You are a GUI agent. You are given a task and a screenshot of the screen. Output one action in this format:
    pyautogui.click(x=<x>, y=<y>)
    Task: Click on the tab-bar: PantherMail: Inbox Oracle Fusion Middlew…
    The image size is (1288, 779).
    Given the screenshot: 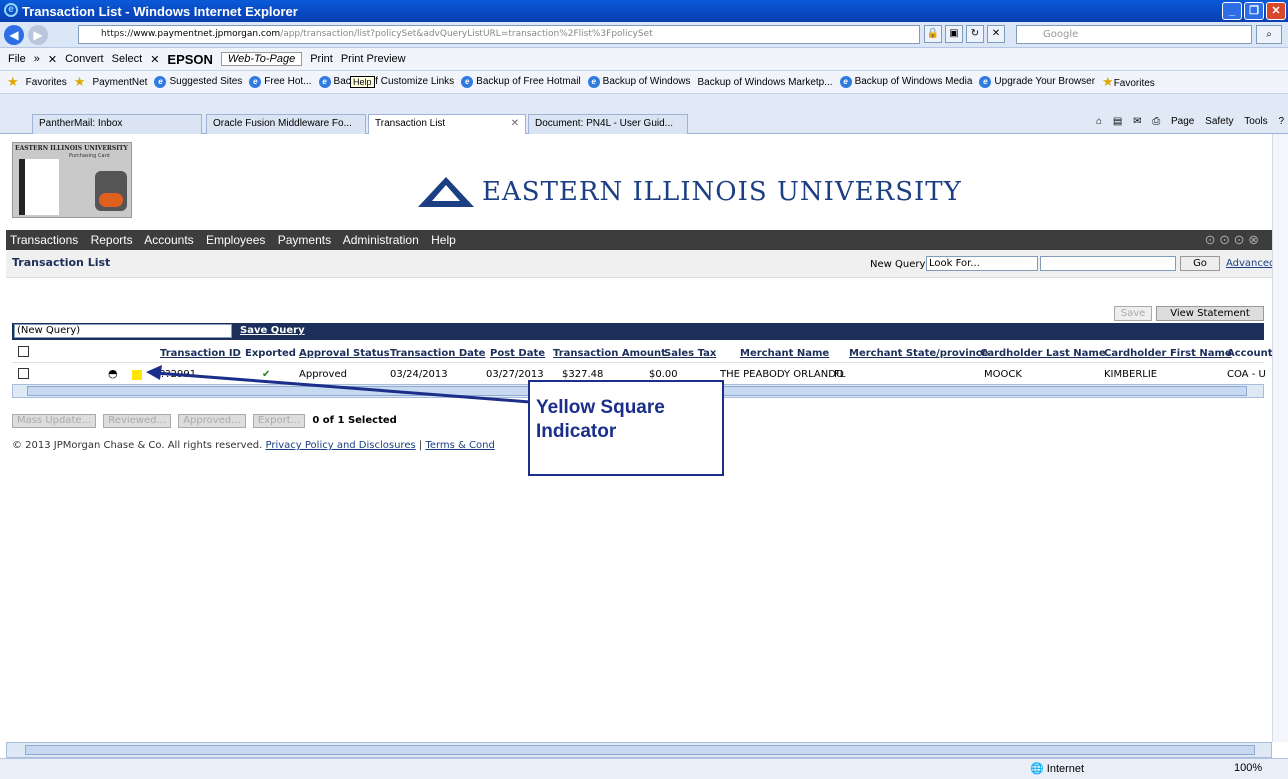 What is the action you would take?
    pyautogui.click(x=644, y=114)
    